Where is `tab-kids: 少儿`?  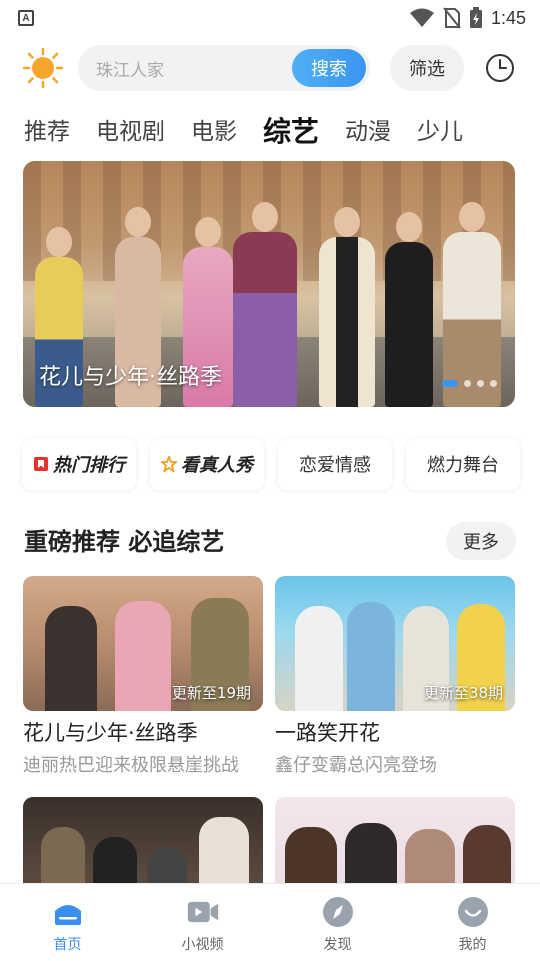
tab-kids: 少儿 is located at coordinates (440, 132).